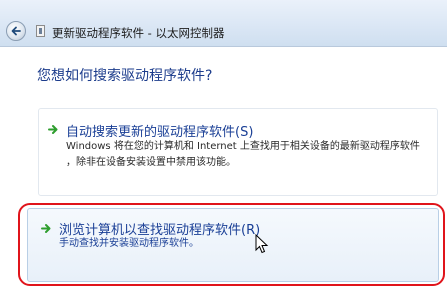 This screenshot has width=447, height=295. I want to click on back-button, so click(16, 31).